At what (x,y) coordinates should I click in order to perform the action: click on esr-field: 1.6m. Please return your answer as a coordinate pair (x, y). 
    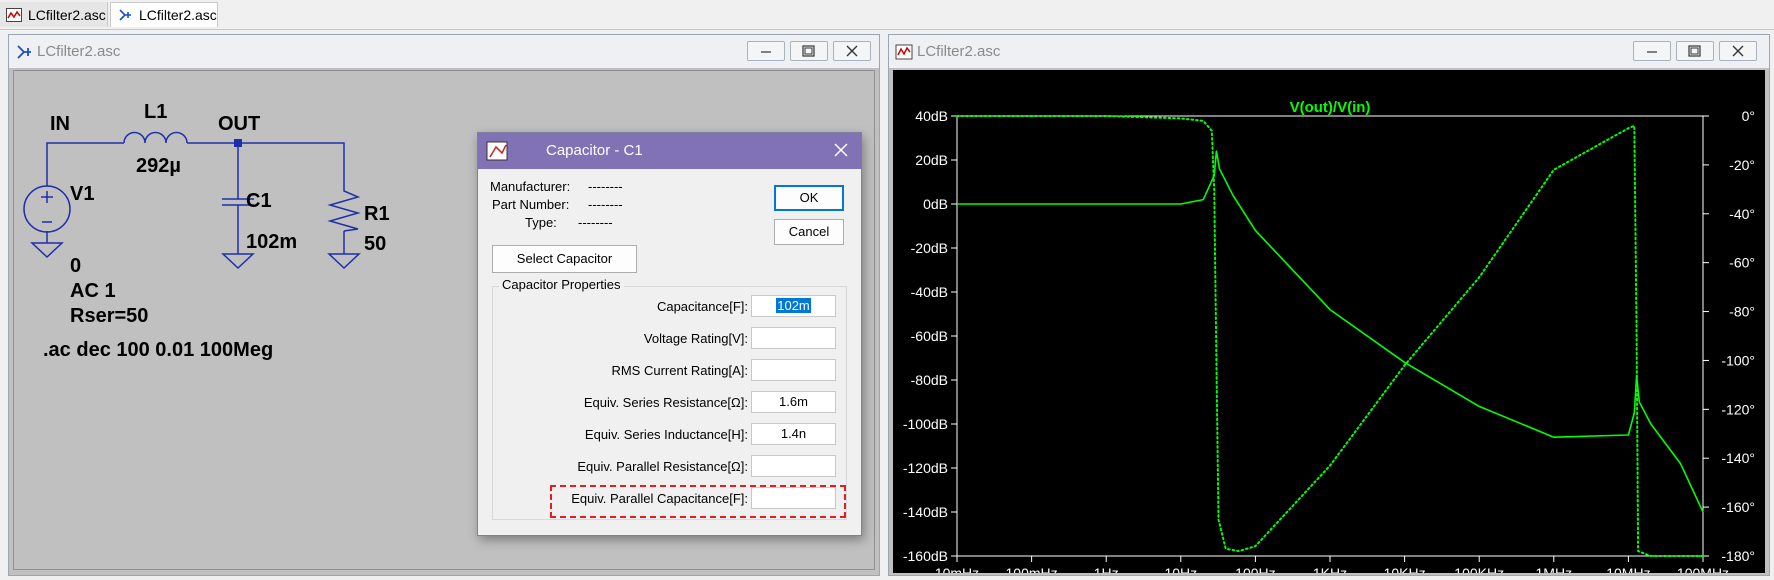
    Looking at the image, I should click on (793, 402).